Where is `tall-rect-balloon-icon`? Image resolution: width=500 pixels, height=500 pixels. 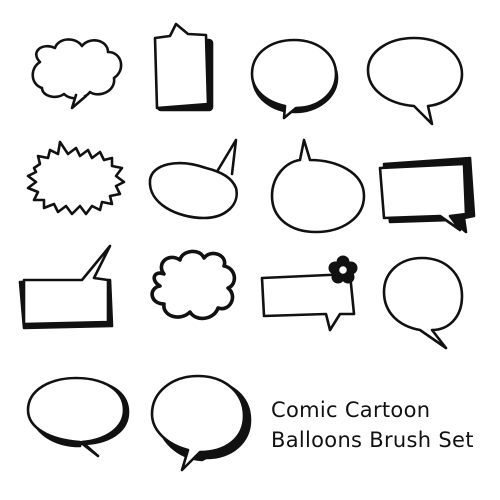
tall-rect-balloon-icon is located at coordinates (183, 67).